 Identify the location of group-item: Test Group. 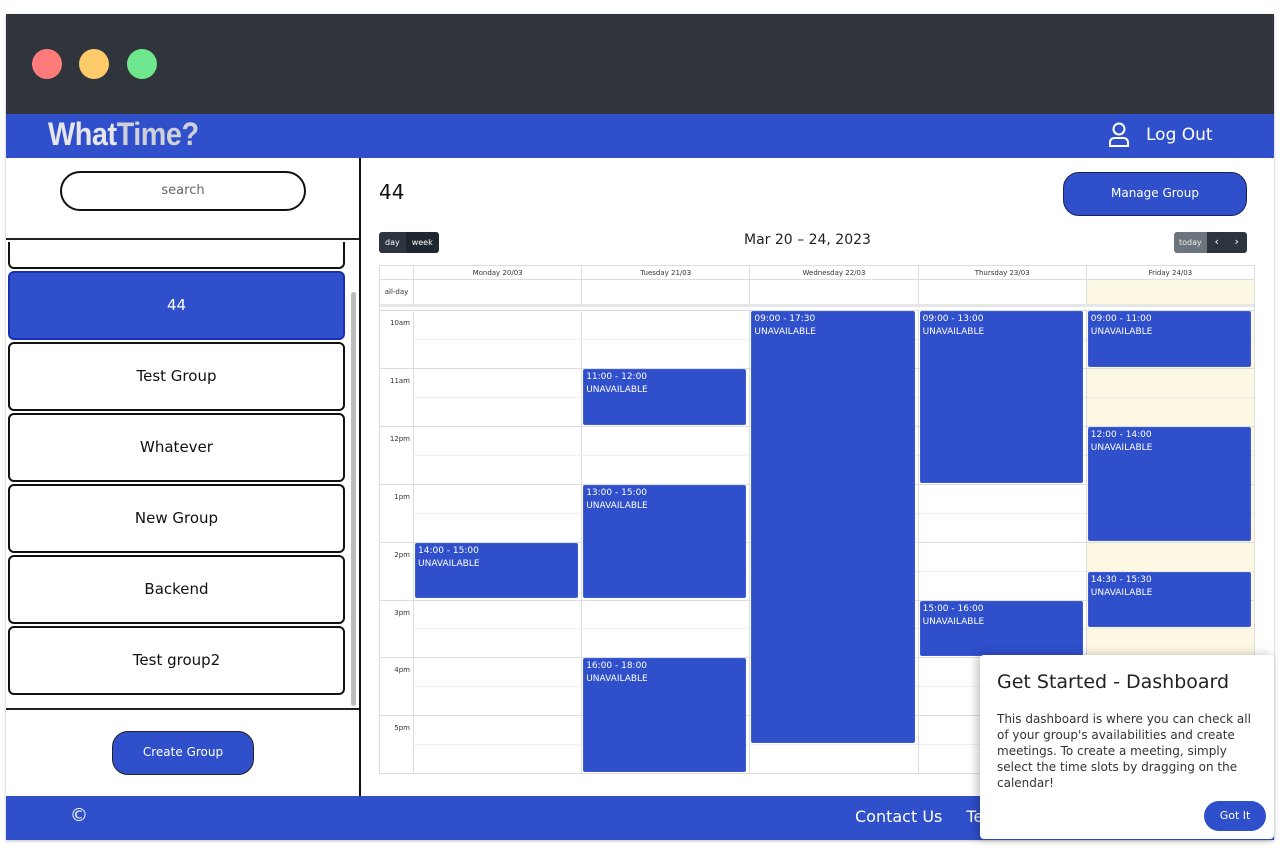
(176, 376).